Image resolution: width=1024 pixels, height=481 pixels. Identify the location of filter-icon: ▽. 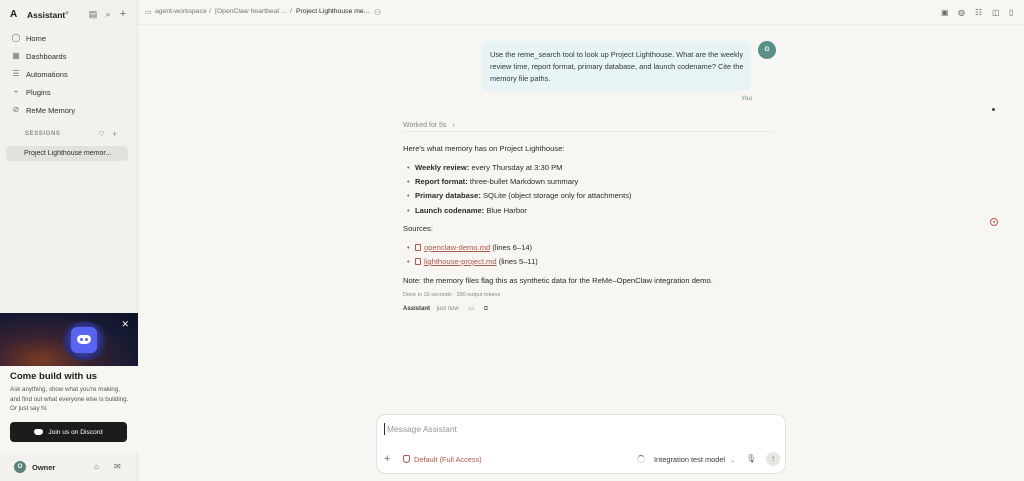
(101, 134).